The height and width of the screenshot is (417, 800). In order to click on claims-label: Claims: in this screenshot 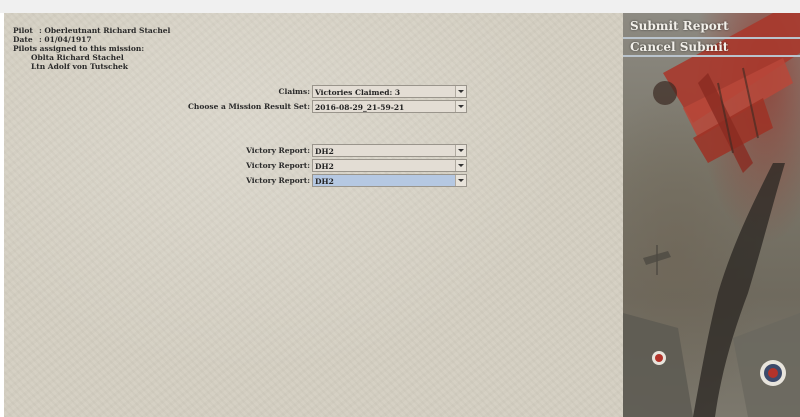, I will do `click(294, 91)`.